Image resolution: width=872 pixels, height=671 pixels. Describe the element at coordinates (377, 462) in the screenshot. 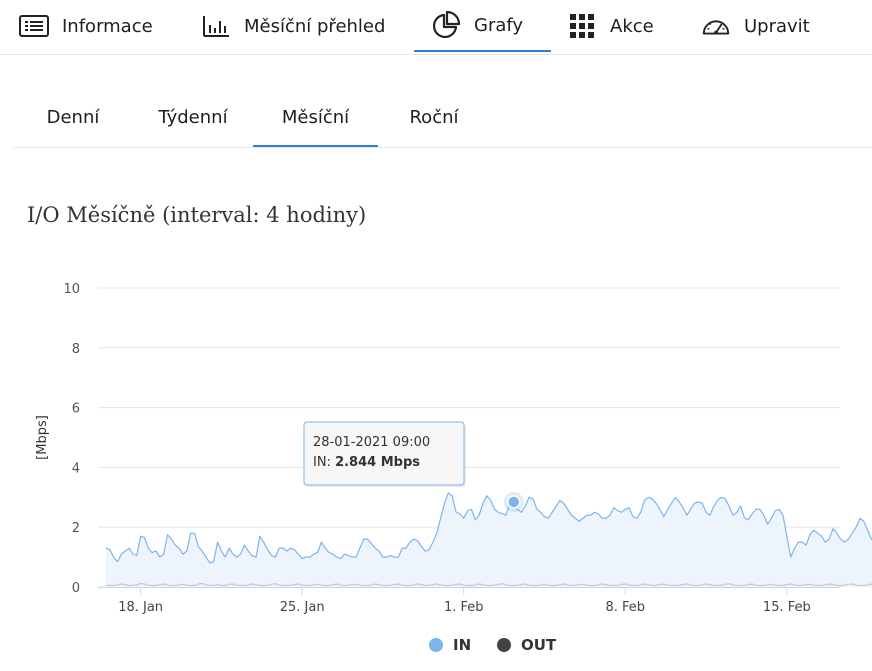

I see `tooltip-series-value: 2.844 Mbps` at that location.